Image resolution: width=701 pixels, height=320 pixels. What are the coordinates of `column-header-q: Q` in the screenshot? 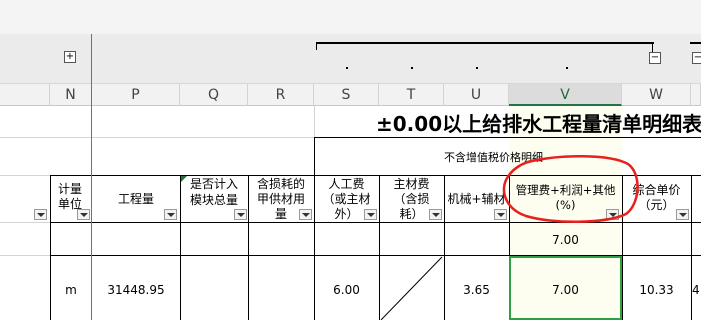 It's located at (214, 95).